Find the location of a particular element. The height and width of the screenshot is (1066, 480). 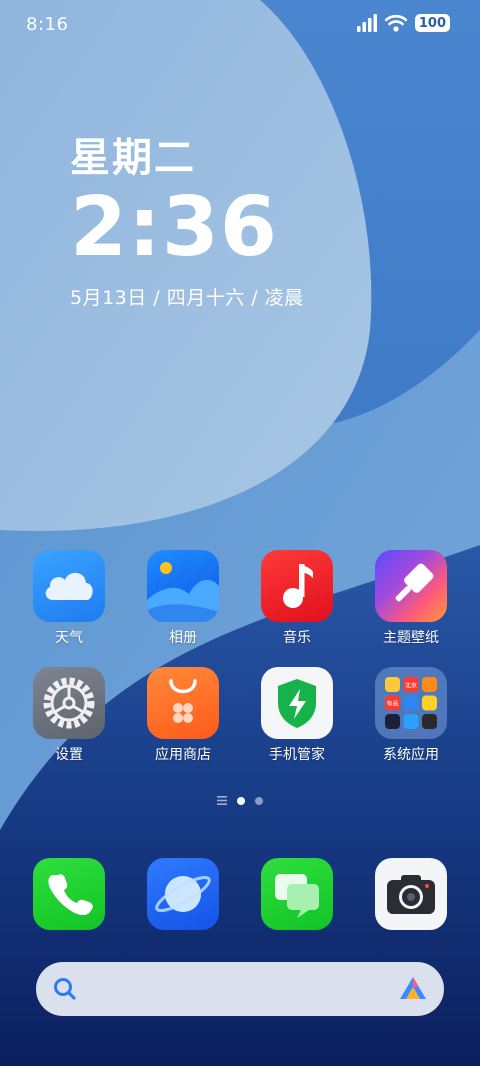

dock-phone is located at coordinates (69, 894).